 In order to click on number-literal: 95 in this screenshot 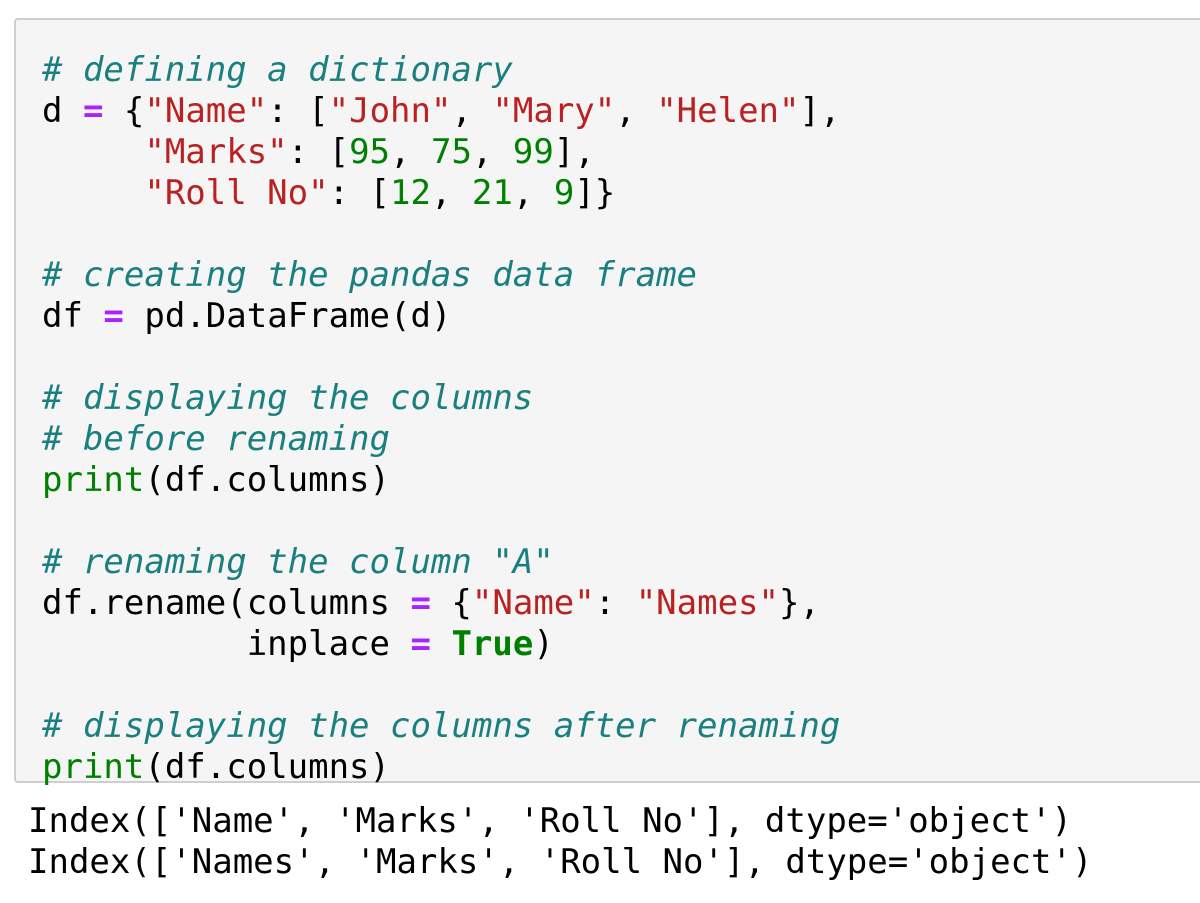, I will do `click(370, 152)`.